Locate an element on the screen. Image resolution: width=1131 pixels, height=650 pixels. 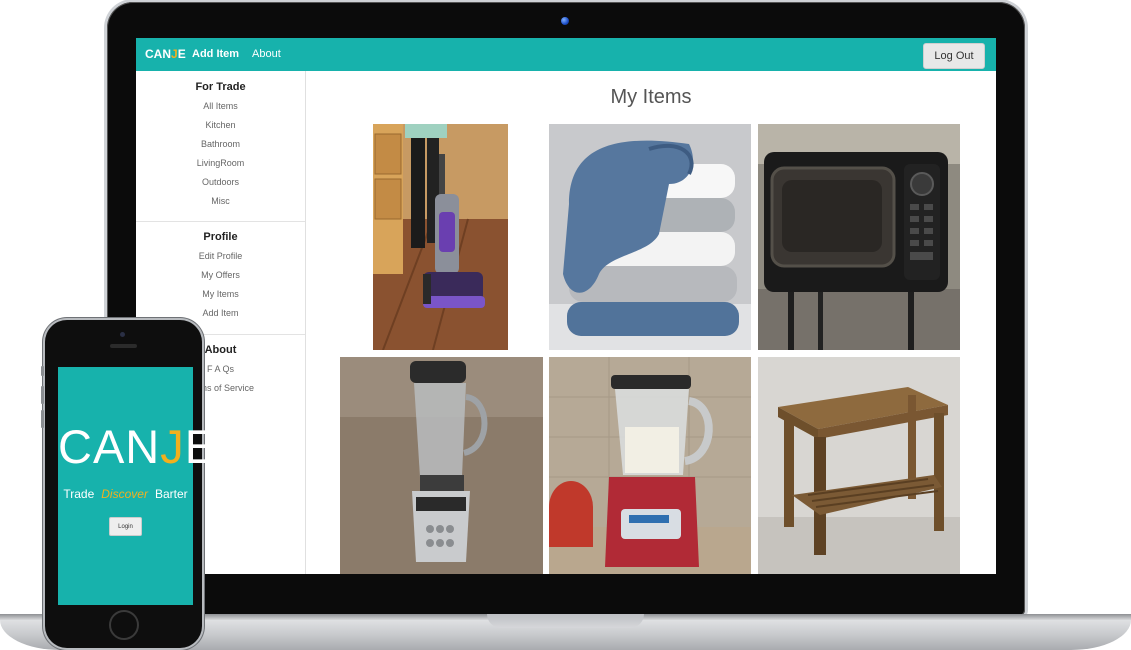
top-navbar: CANJE Add Item About Log Out is located at coordinates (566, 54).